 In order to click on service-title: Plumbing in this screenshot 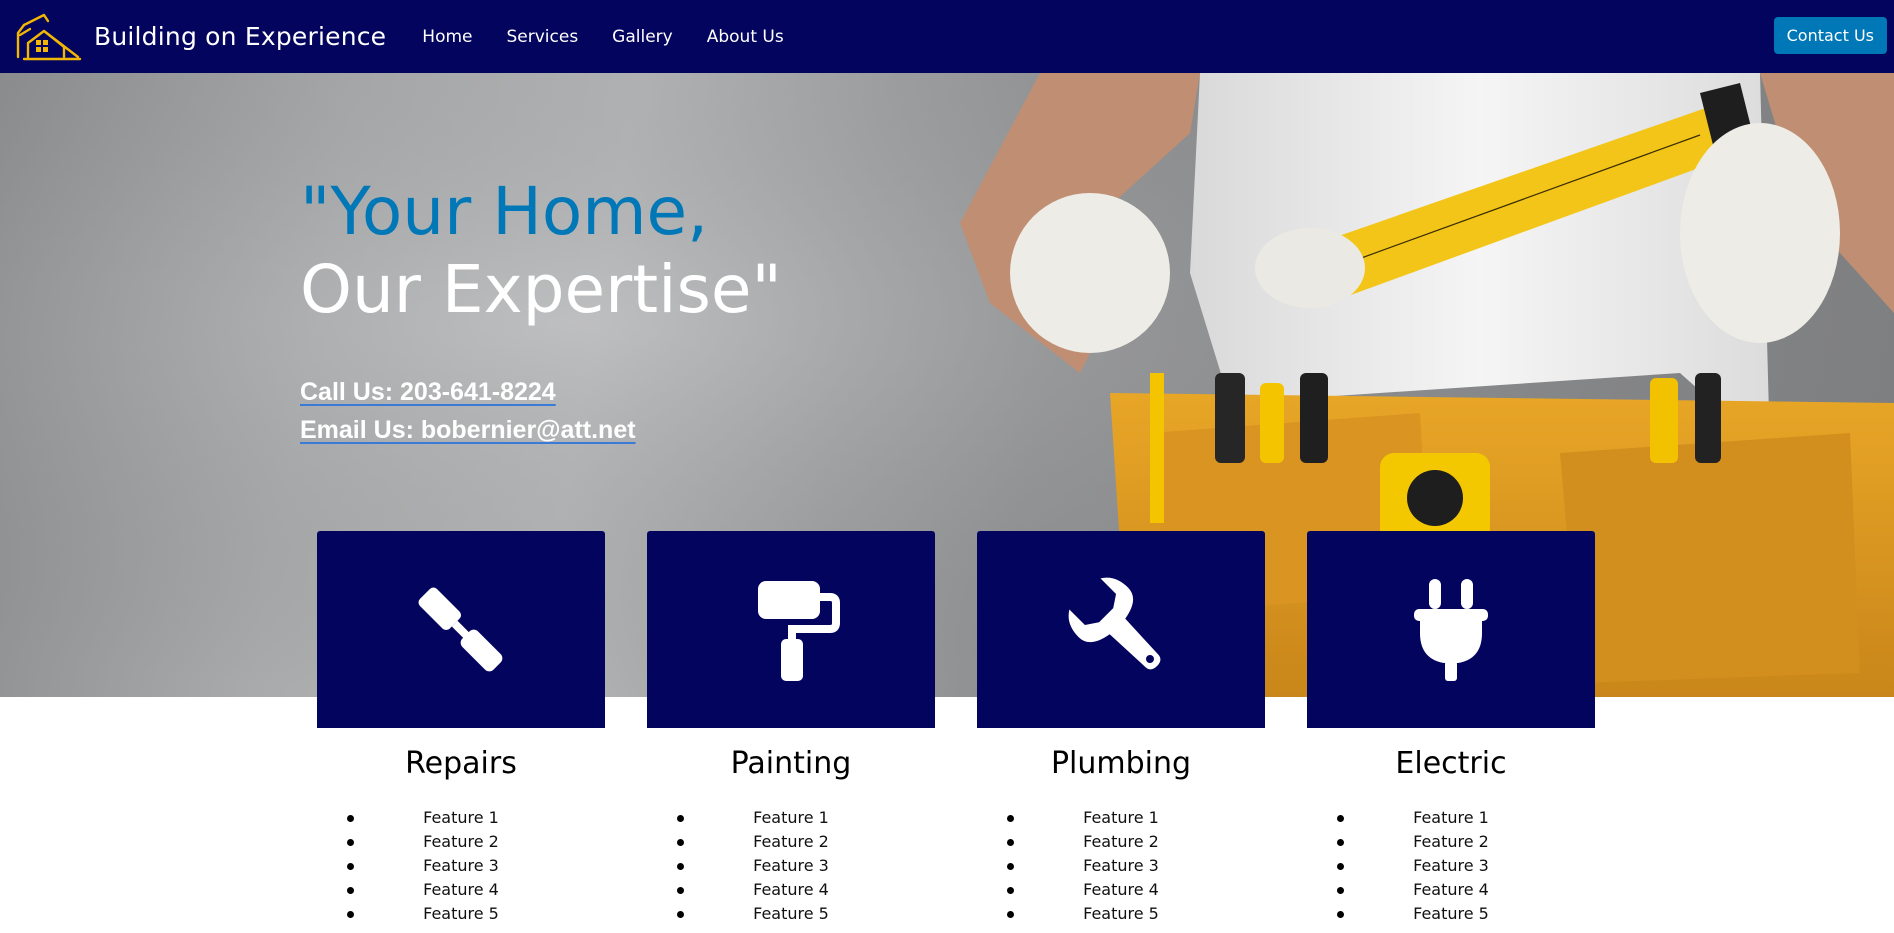, I will do `click(1121, 763)`.